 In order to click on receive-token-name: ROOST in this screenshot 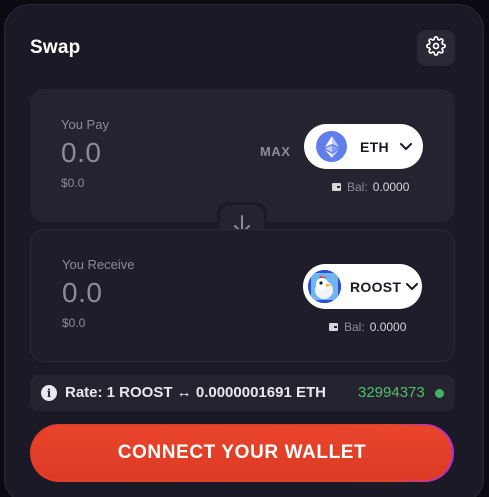, I will do `click(376, 286)`.